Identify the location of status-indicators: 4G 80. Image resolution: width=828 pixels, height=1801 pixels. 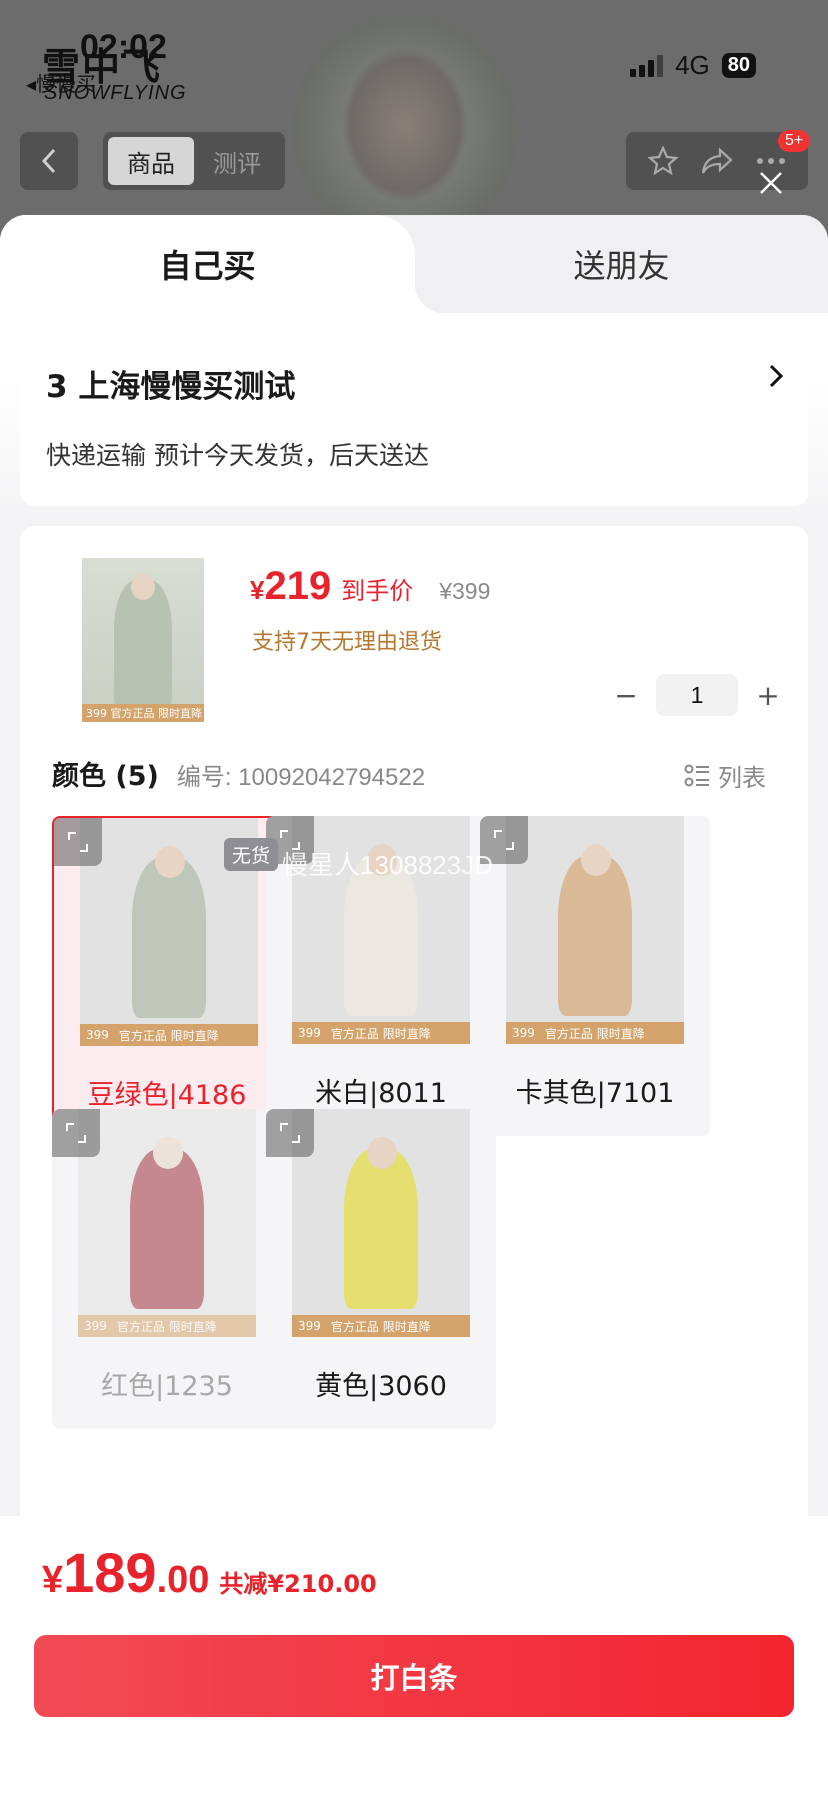
(693, 65).